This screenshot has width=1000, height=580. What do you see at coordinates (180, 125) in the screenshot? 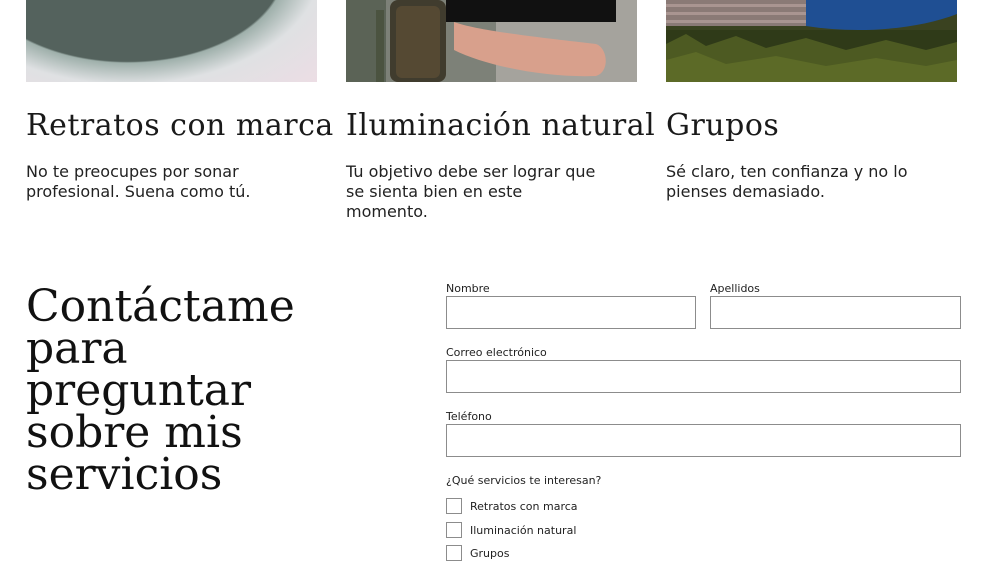
I see `card-title-branded-portraits: Retratos con marca` at bounding box center [180, 125].